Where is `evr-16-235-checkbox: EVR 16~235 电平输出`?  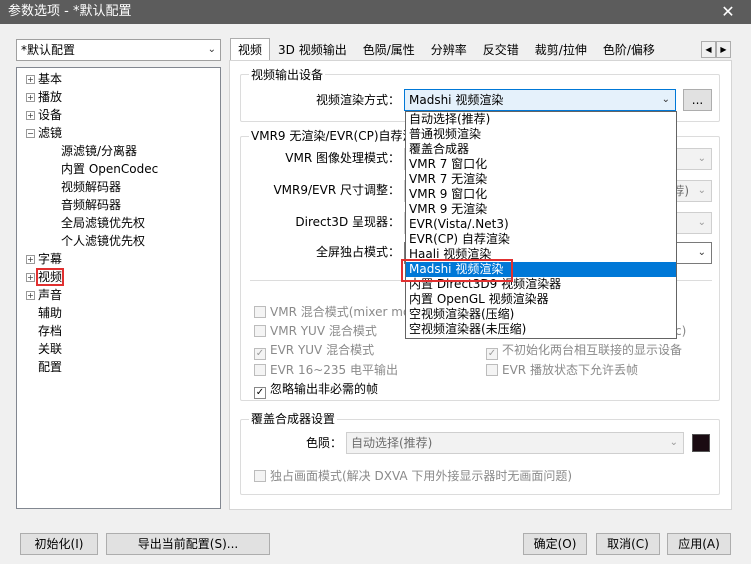 evr-16-235-checkbox: EVR 16~235 电平输出 is located at coordinates (326, 370).